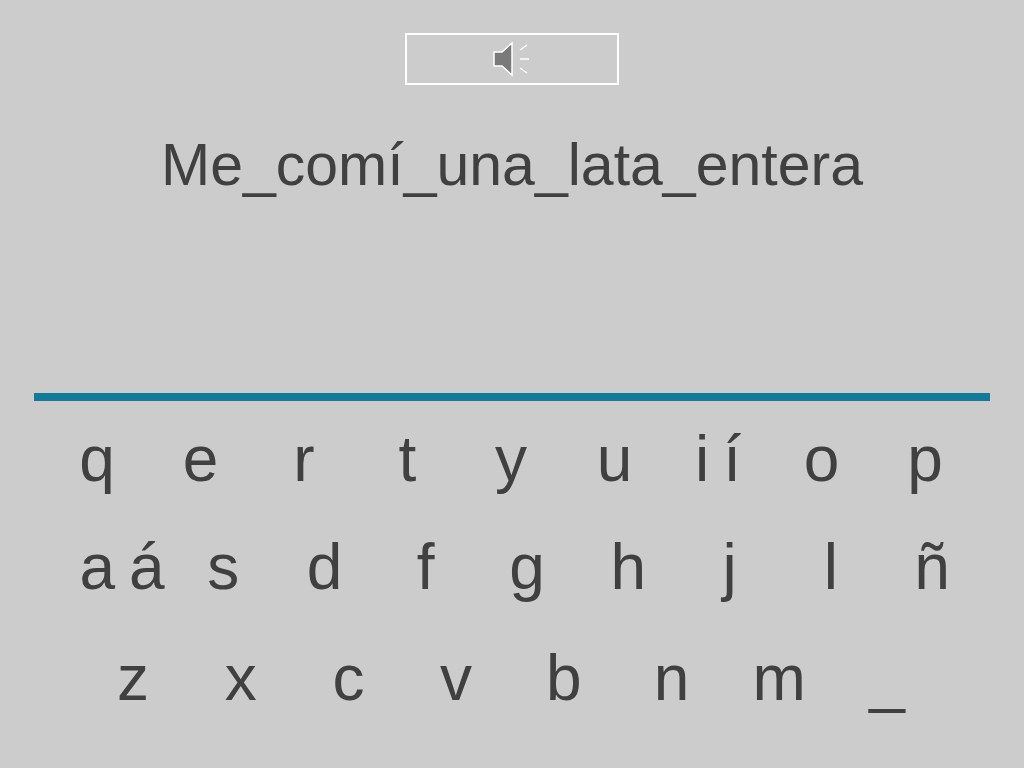  Describe the element at coordinates (407, 459) in the screenshot. I see `letter-key: t` at that location.